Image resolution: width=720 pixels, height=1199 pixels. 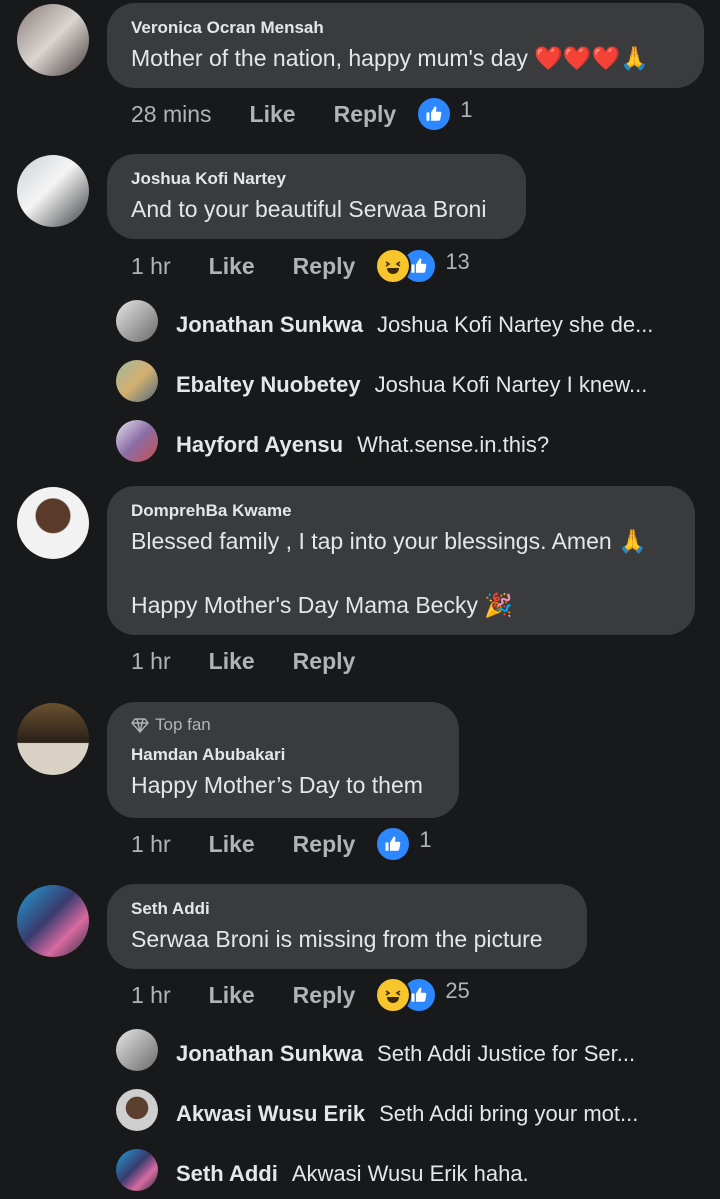 I want to click on reaction-count: 25, so click(x=457, y=991).